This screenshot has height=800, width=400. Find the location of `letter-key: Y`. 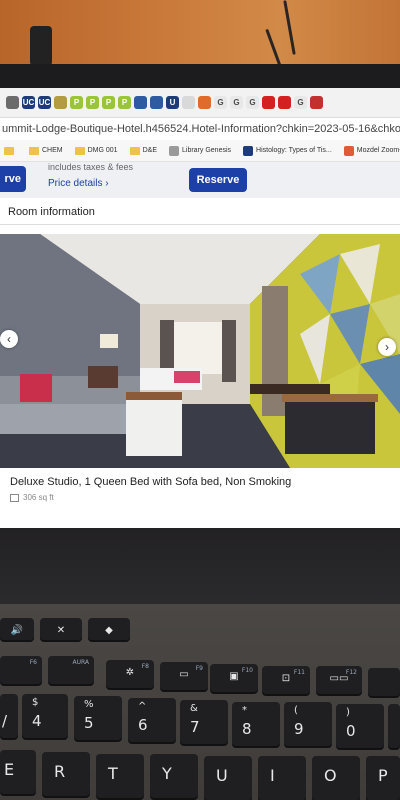

letter-key: Y is located at coordinates (174, 776).